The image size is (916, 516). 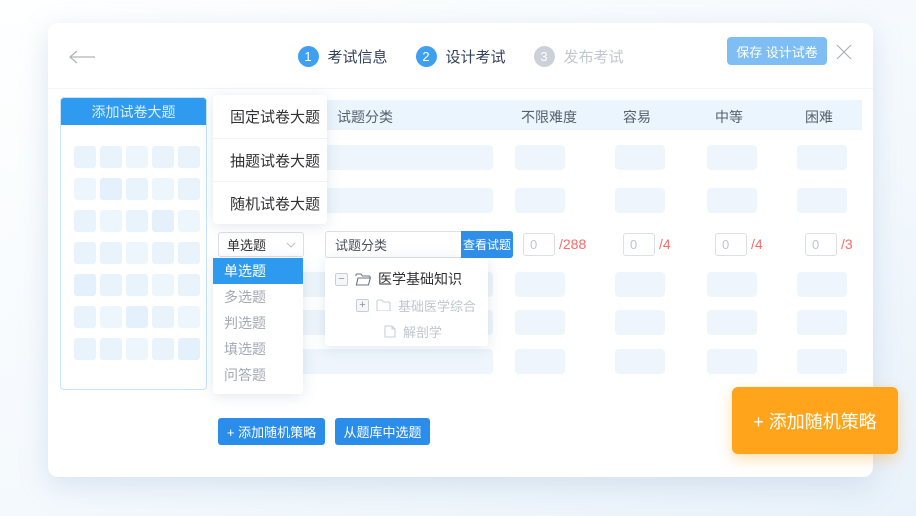 What do you see at coordinates (341, 279) in the screenshot?
I see `collapse-minus-icon: −` at bounding box center [341, 279].